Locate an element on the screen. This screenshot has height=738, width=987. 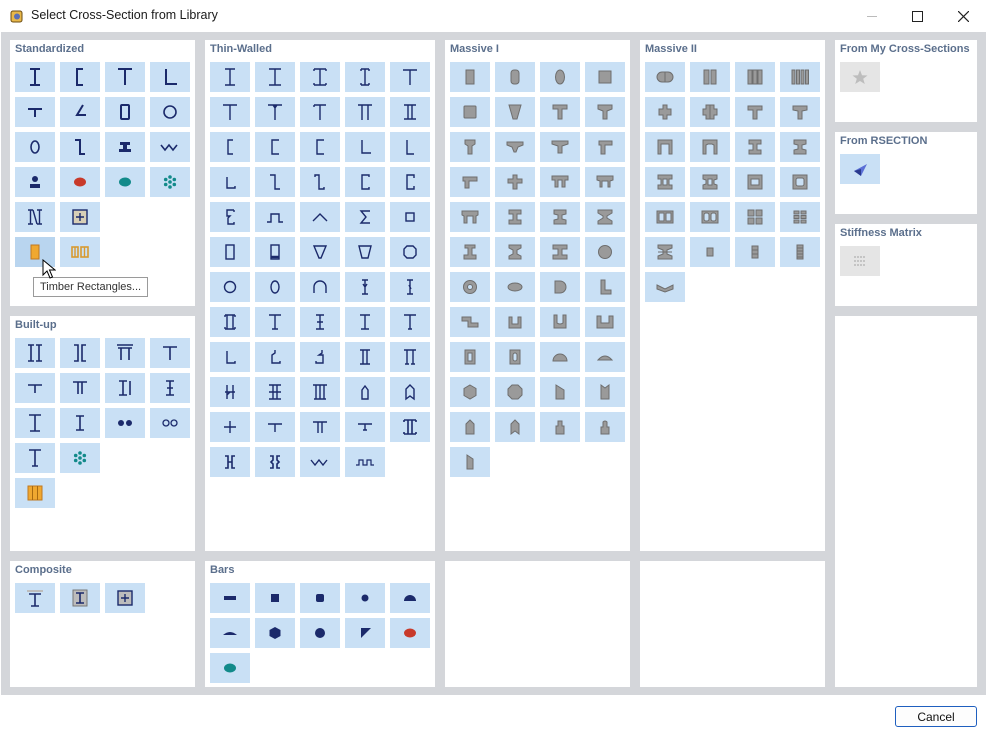
cancel-button: Cancel is located at coordinates (936, 716).